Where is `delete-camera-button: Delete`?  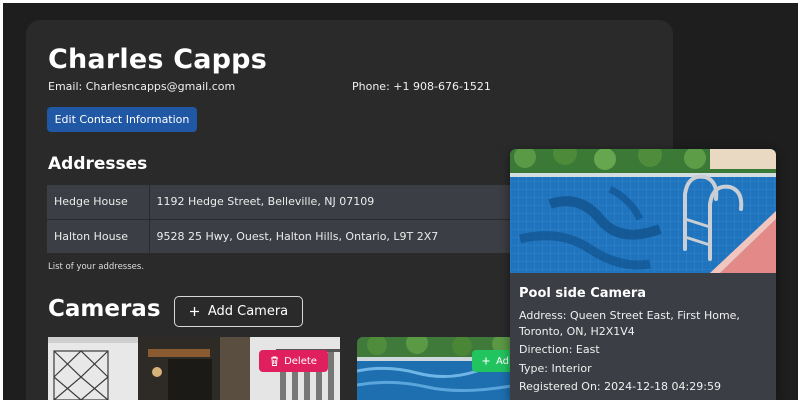 delete-camera-button: Delete is located at coordinates (293, 361).